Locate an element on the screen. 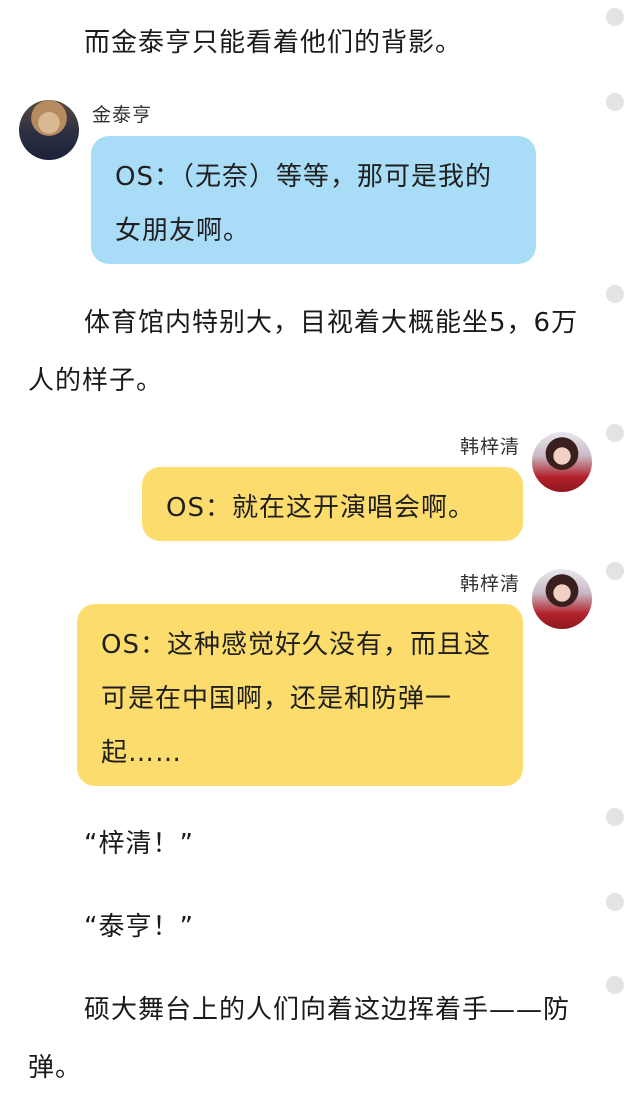 The height and width of the screenshot is (1100, 640). speaker-name: 金泰亨 is located at coordinates (122, 115).